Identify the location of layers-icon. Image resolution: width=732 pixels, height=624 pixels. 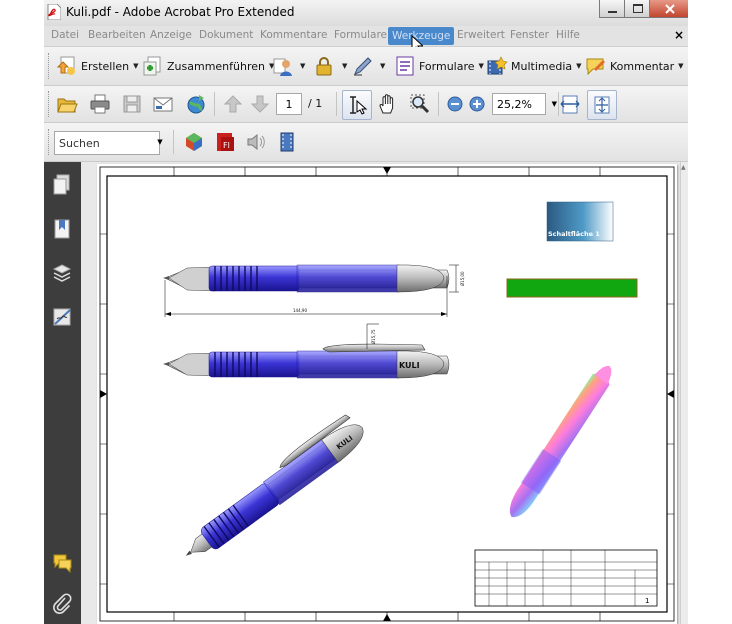
(62, 273).